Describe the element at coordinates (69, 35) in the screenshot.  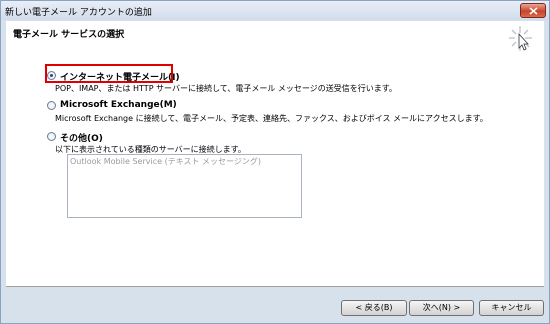
I see `page-title: 電子メール サービスの選択` at that location.